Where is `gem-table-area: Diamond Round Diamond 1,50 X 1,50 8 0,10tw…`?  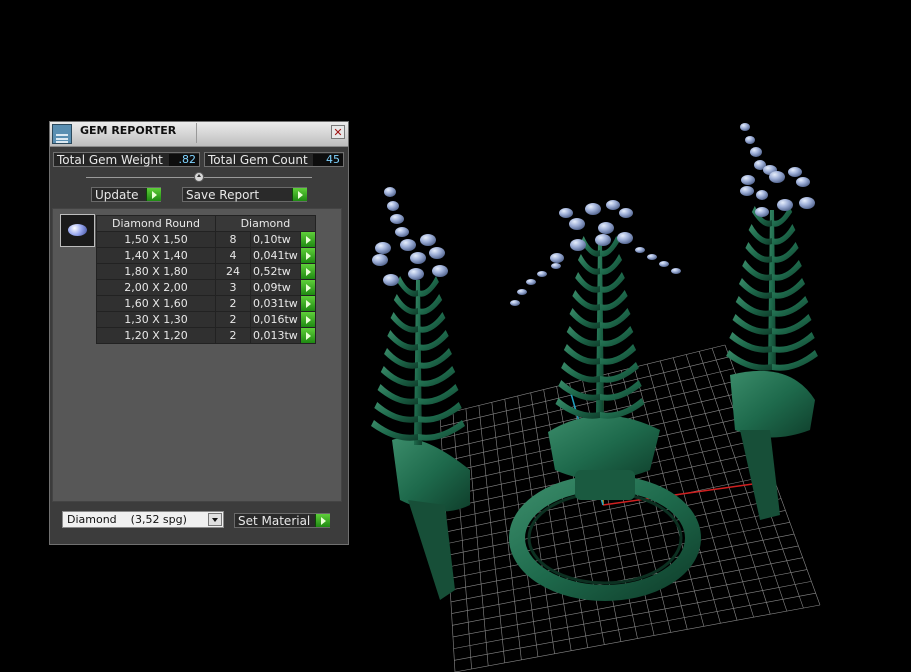
gem-table-area: Diamond Round Diamond 1,50 X 1,50 8 0,10tw… is located at coordinates (197, 355).